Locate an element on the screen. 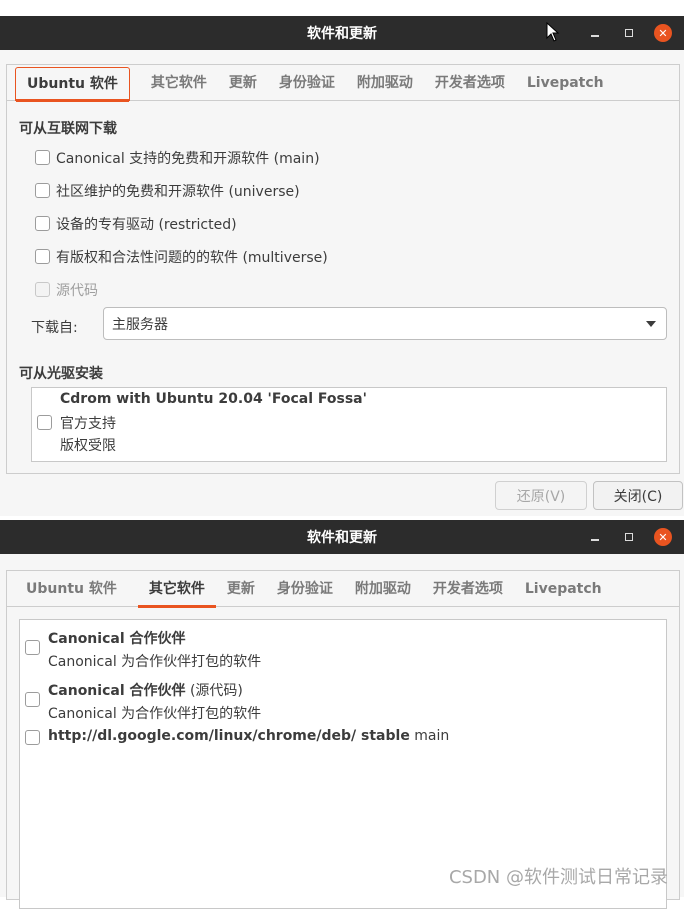 The width and height of the screenshot is (684, 909). download-from-label: 下载自: is located at coordinates (54, 328).